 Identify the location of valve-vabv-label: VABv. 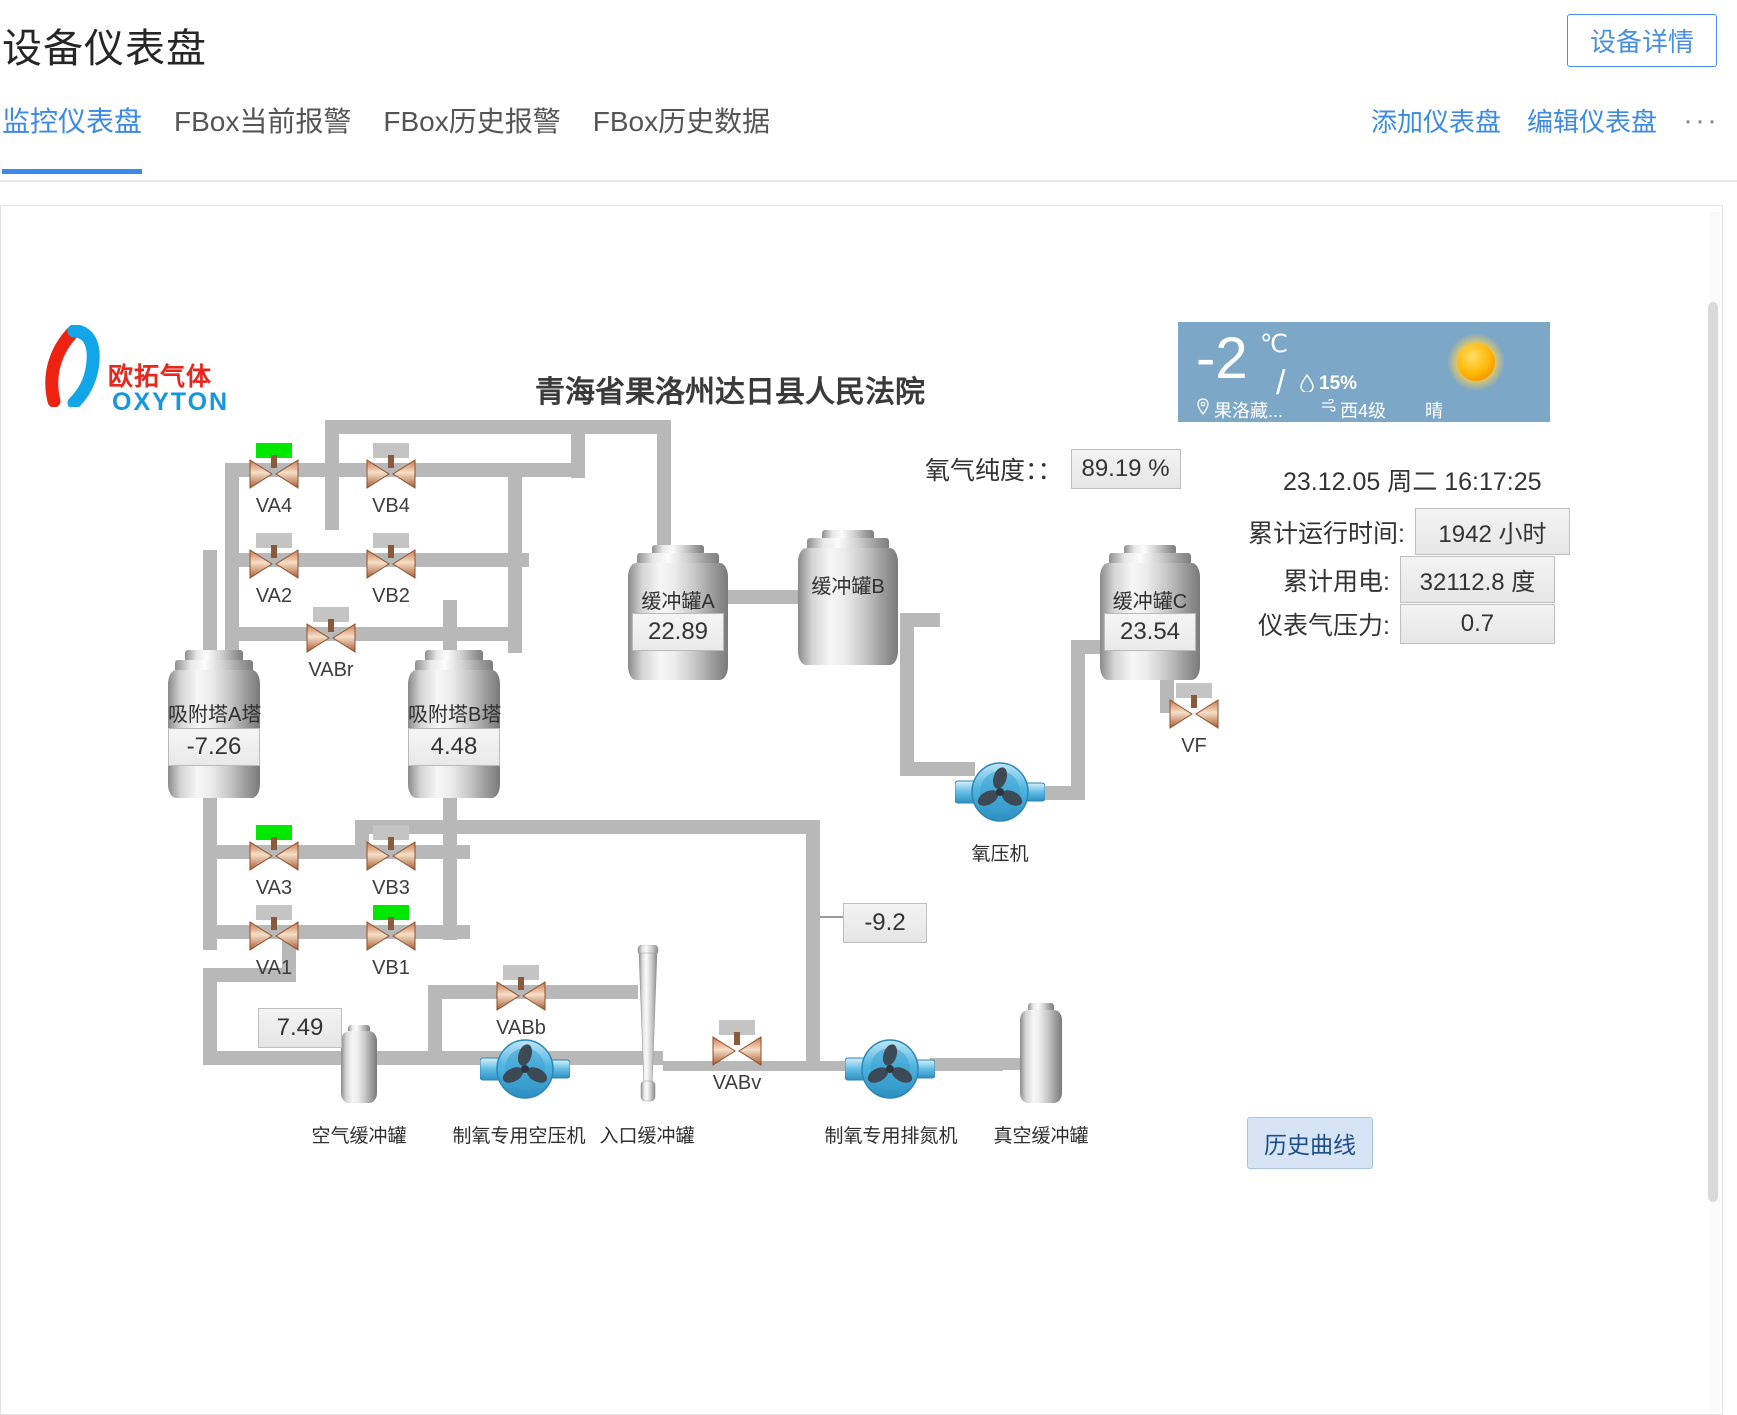
(737, 1083).